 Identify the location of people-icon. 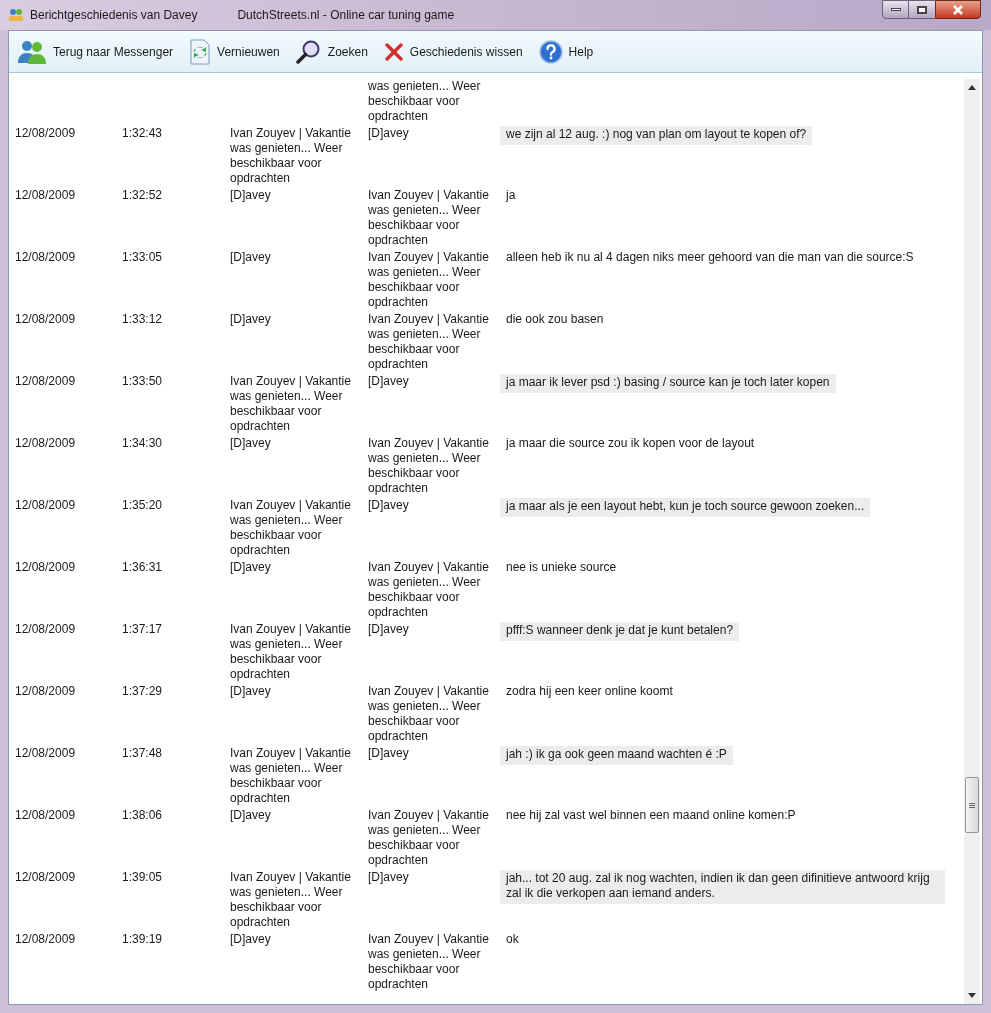
(32, 51).